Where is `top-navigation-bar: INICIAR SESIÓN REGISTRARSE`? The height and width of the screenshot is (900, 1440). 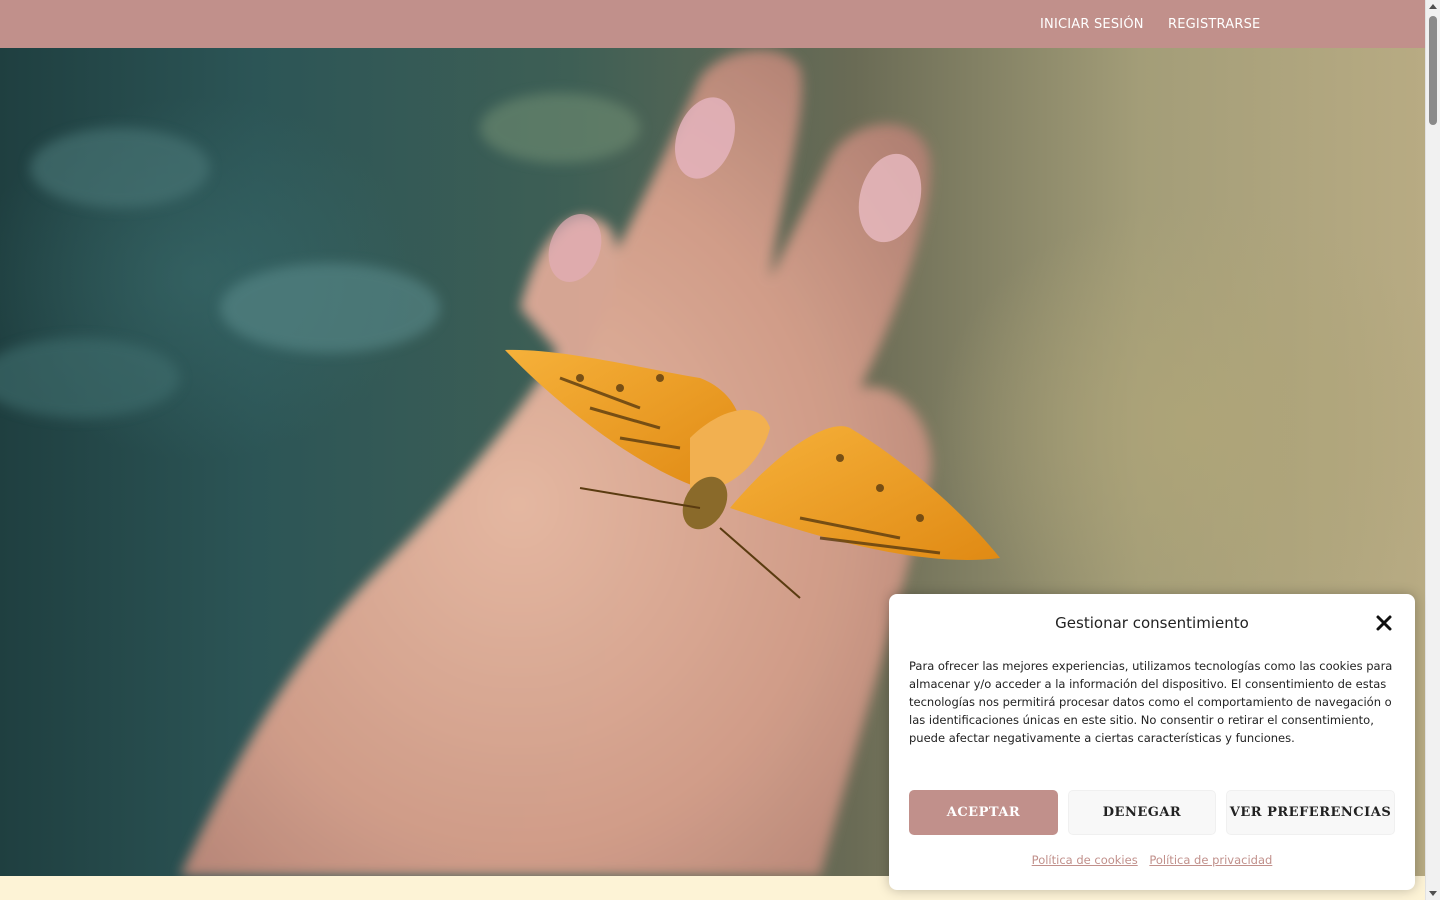 top-navigation-bar: INICIAR SESIÓN REGISTRARSE is located at coordinates (712, 24).